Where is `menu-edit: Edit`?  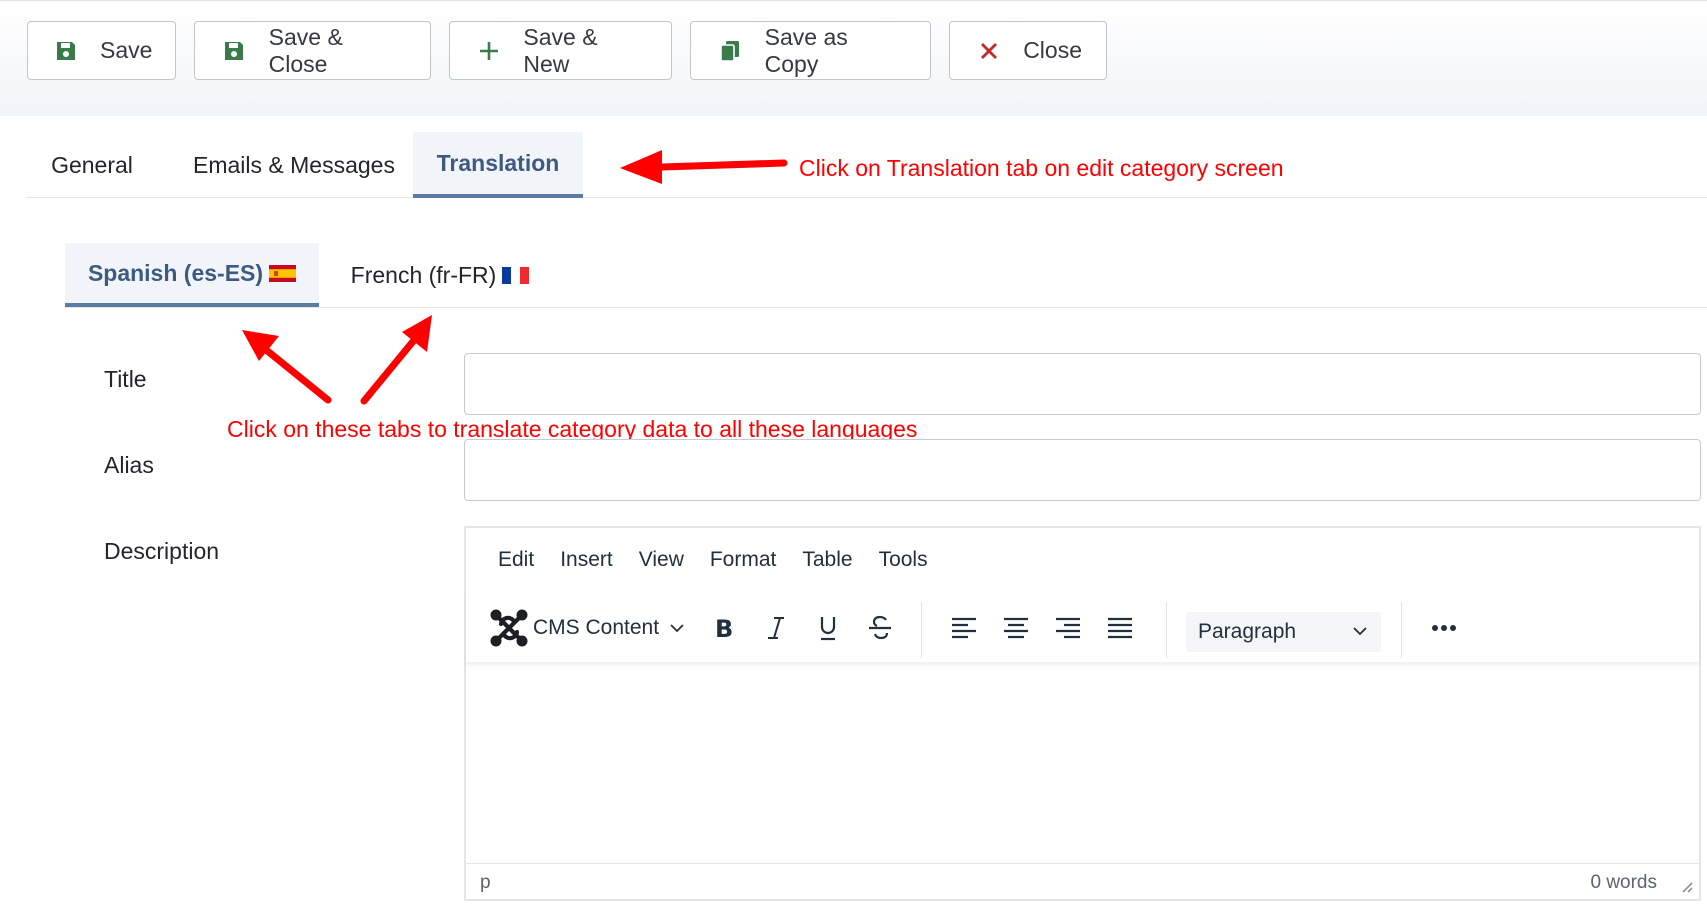 menu-edit: Edit is located at coordinates (516, 563).